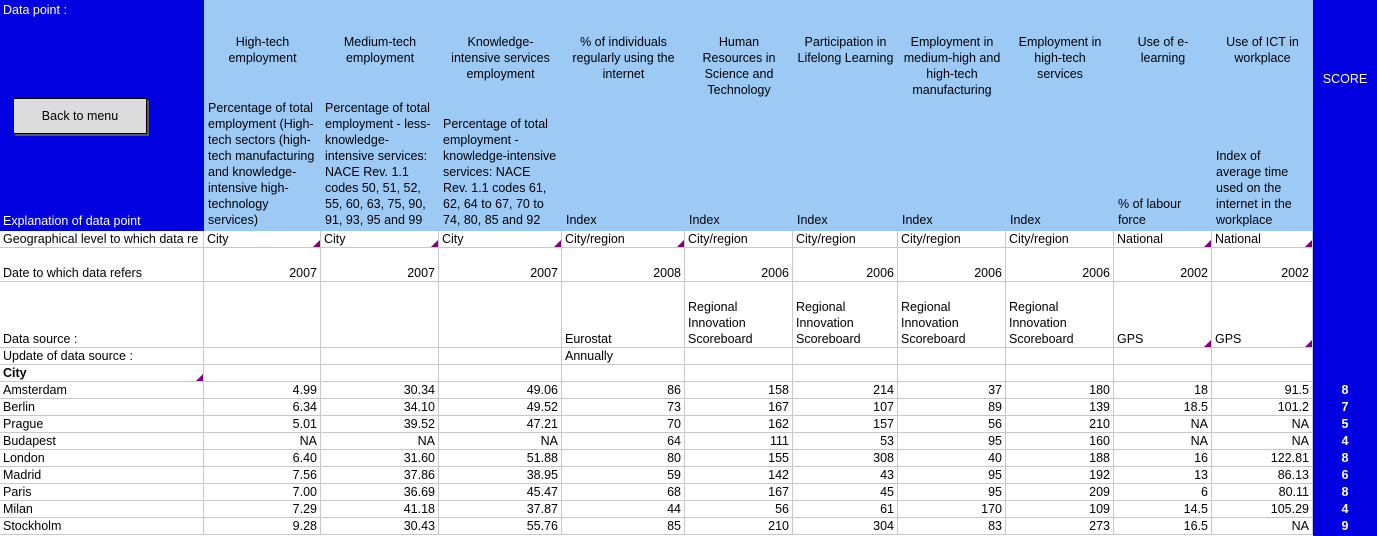 Image resolution: width=1377 pixels, height=536 pixels. What do you see at coordinates (845, 390) in the screenshot?
I see `data-cell: 214` at bounding box center [845, 390].